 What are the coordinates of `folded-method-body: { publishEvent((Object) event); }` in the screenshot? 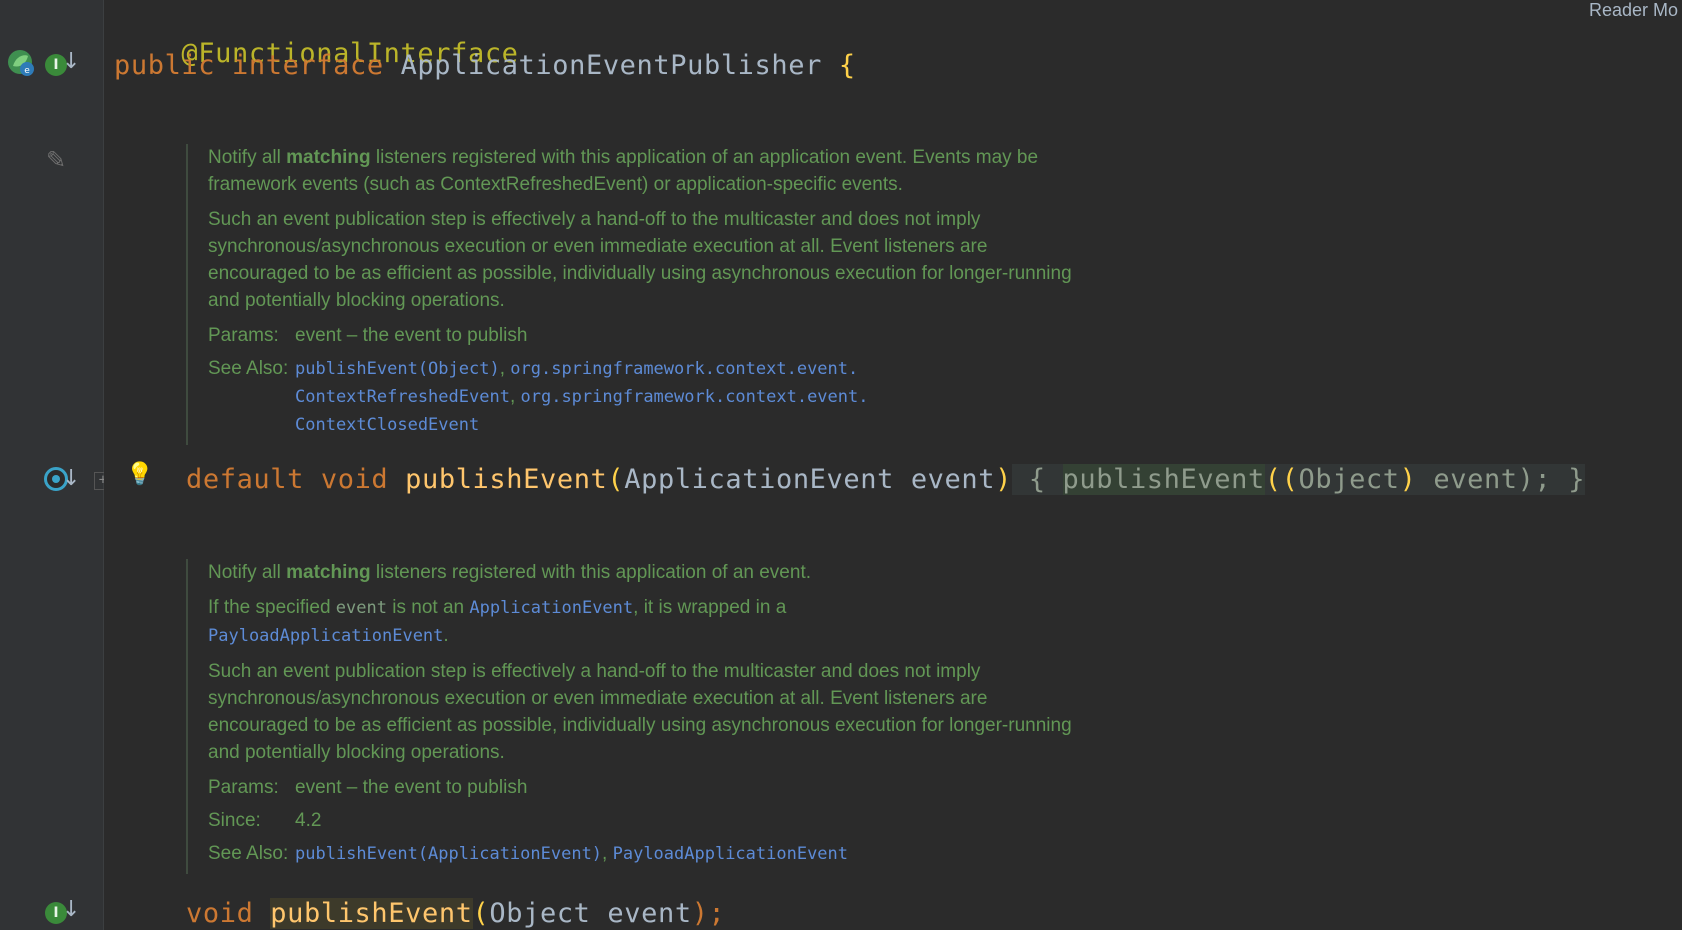 It's located at (1298, 479).